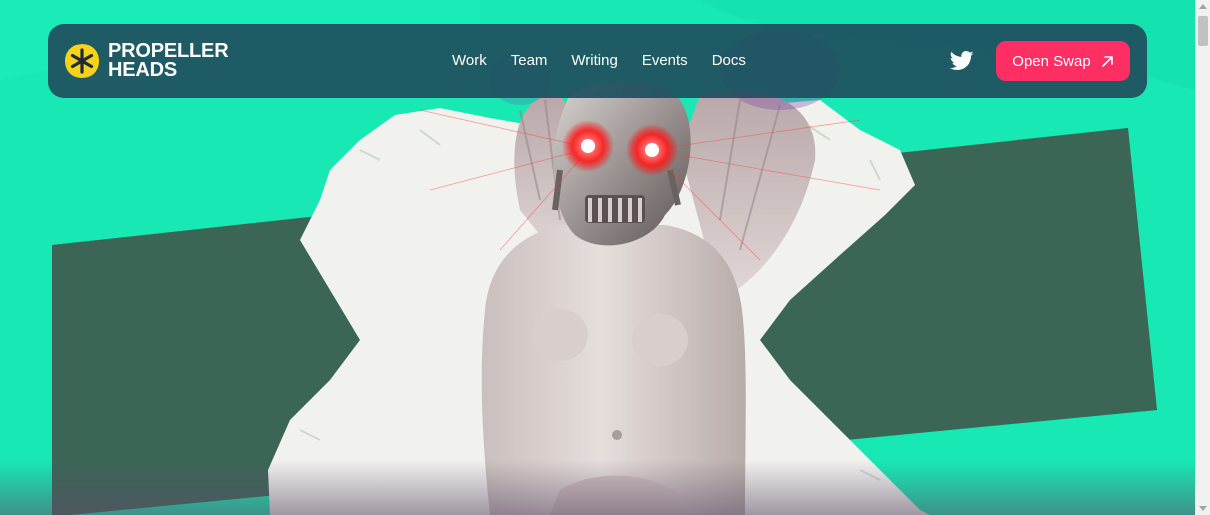 Image resolution: width=1210 pixels, height=515 pixels. I want to click on arrow-up-right-icon, so click(1107, 61).